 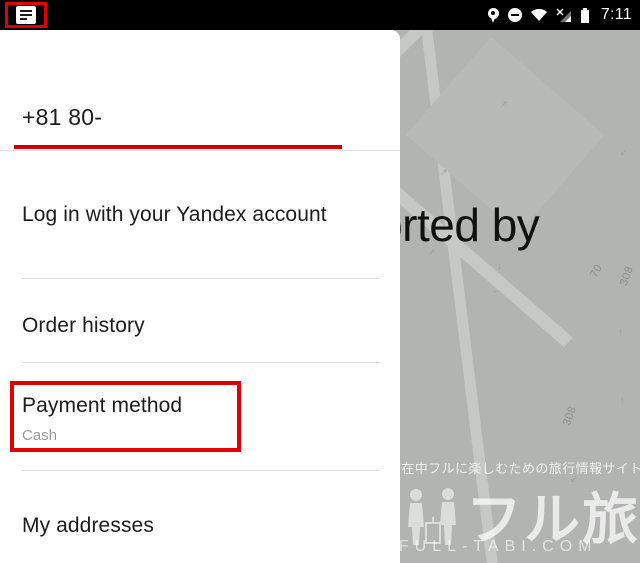 What do you see at coordinates (178, 147) in the screenshot?
I see `phone-field-underline` at bounding box center [178, 147].